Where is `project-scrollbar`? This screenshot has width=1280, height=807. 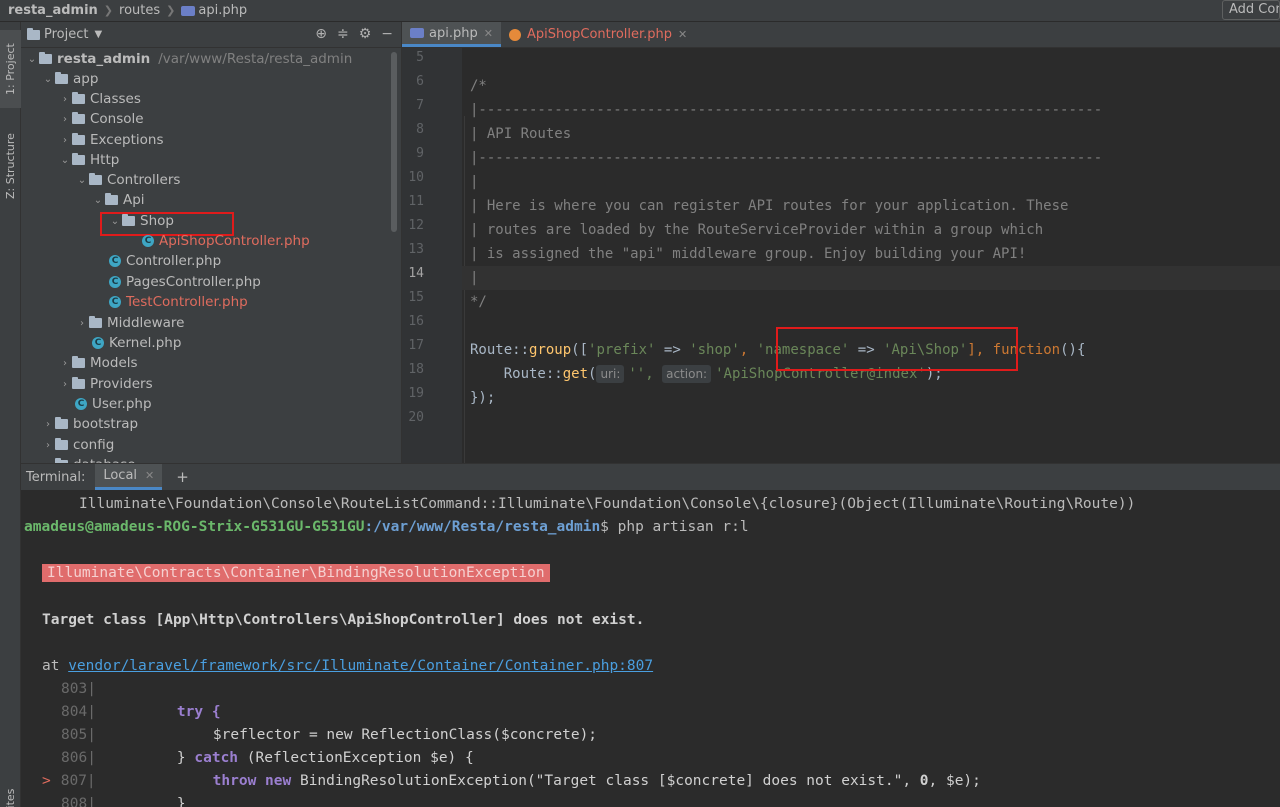 project-scrollbar is located at coordinates (394, 142).